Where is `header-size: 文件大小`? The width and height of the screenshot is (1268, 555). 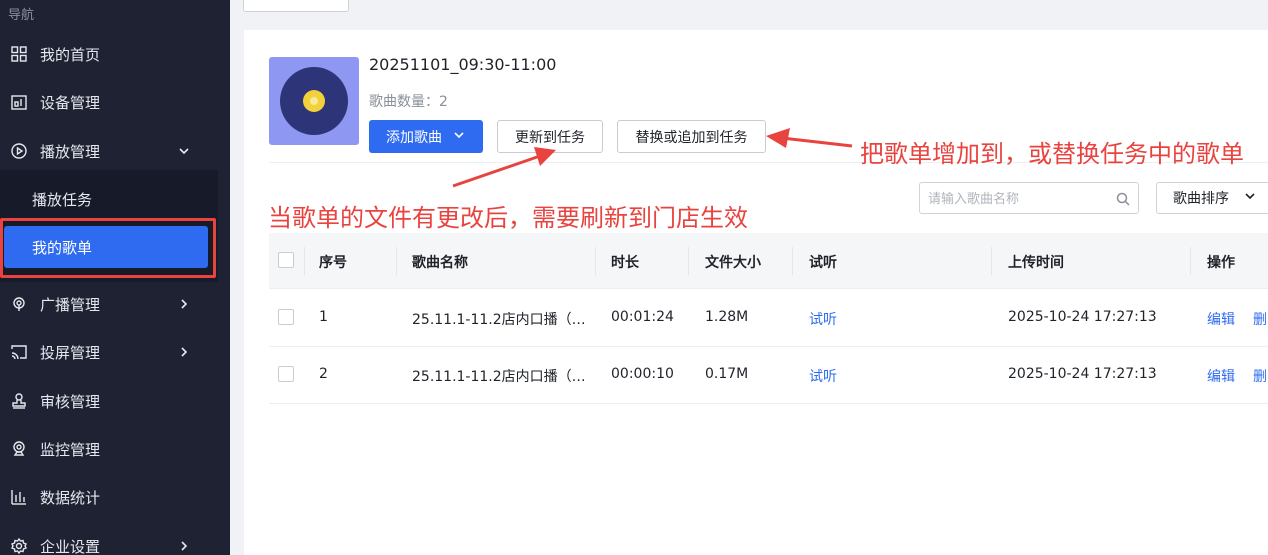
header-size: 文件大小 is located at coordinates (733, 263).